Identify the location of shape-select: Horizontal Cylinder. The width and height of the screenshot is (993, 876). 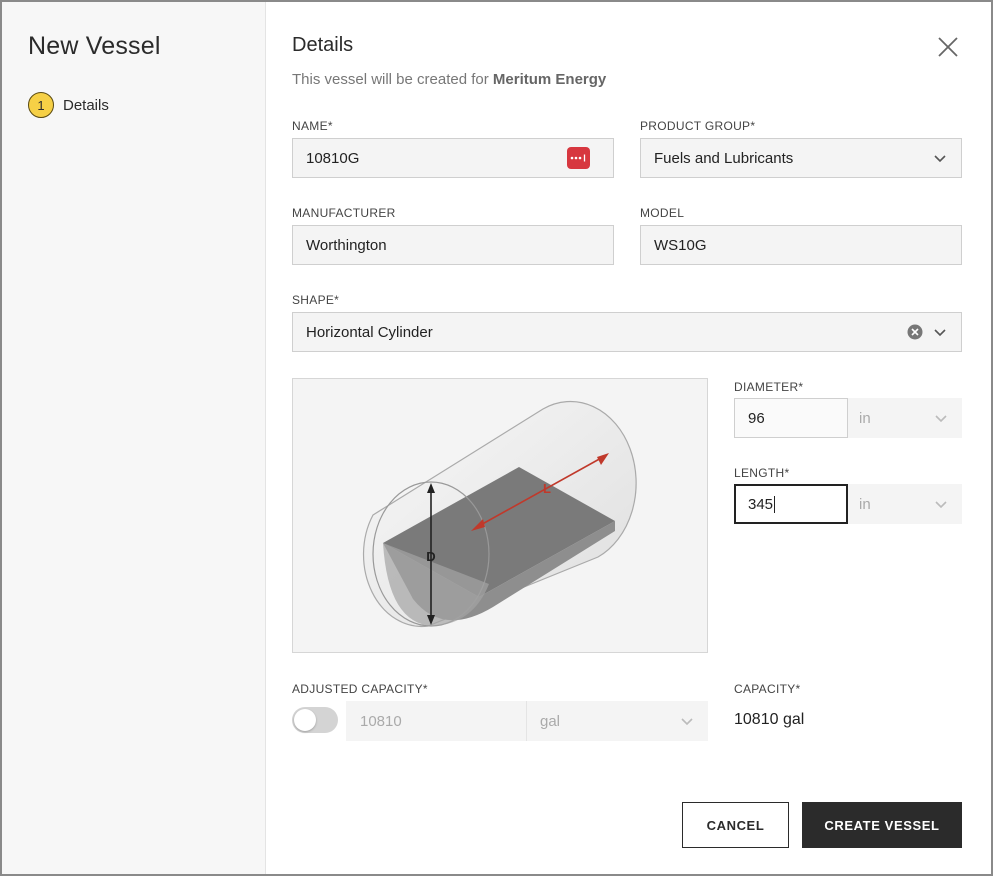
(627, 332).